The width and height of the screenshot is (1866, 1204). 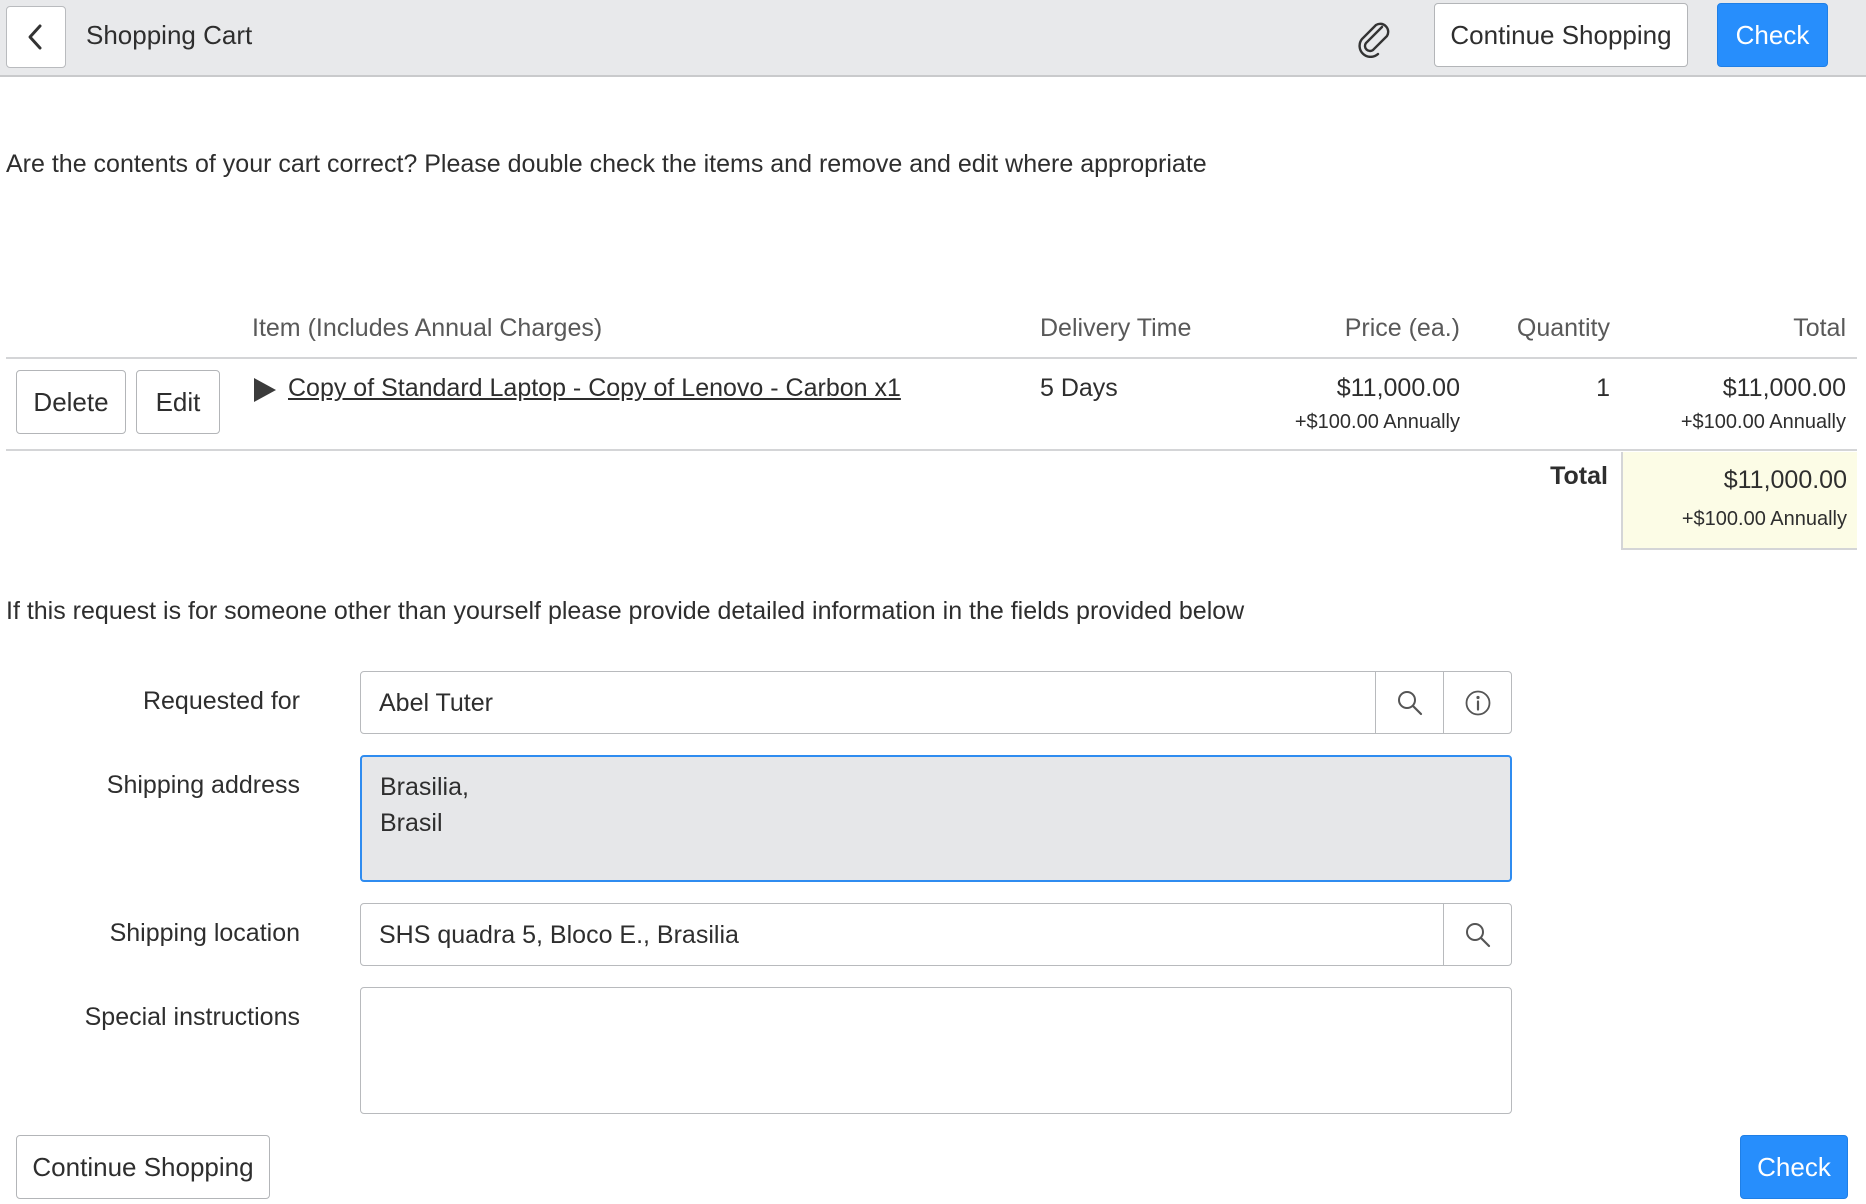 I want to click on page-title: Shopping Cart, so click(x=169, y=35).